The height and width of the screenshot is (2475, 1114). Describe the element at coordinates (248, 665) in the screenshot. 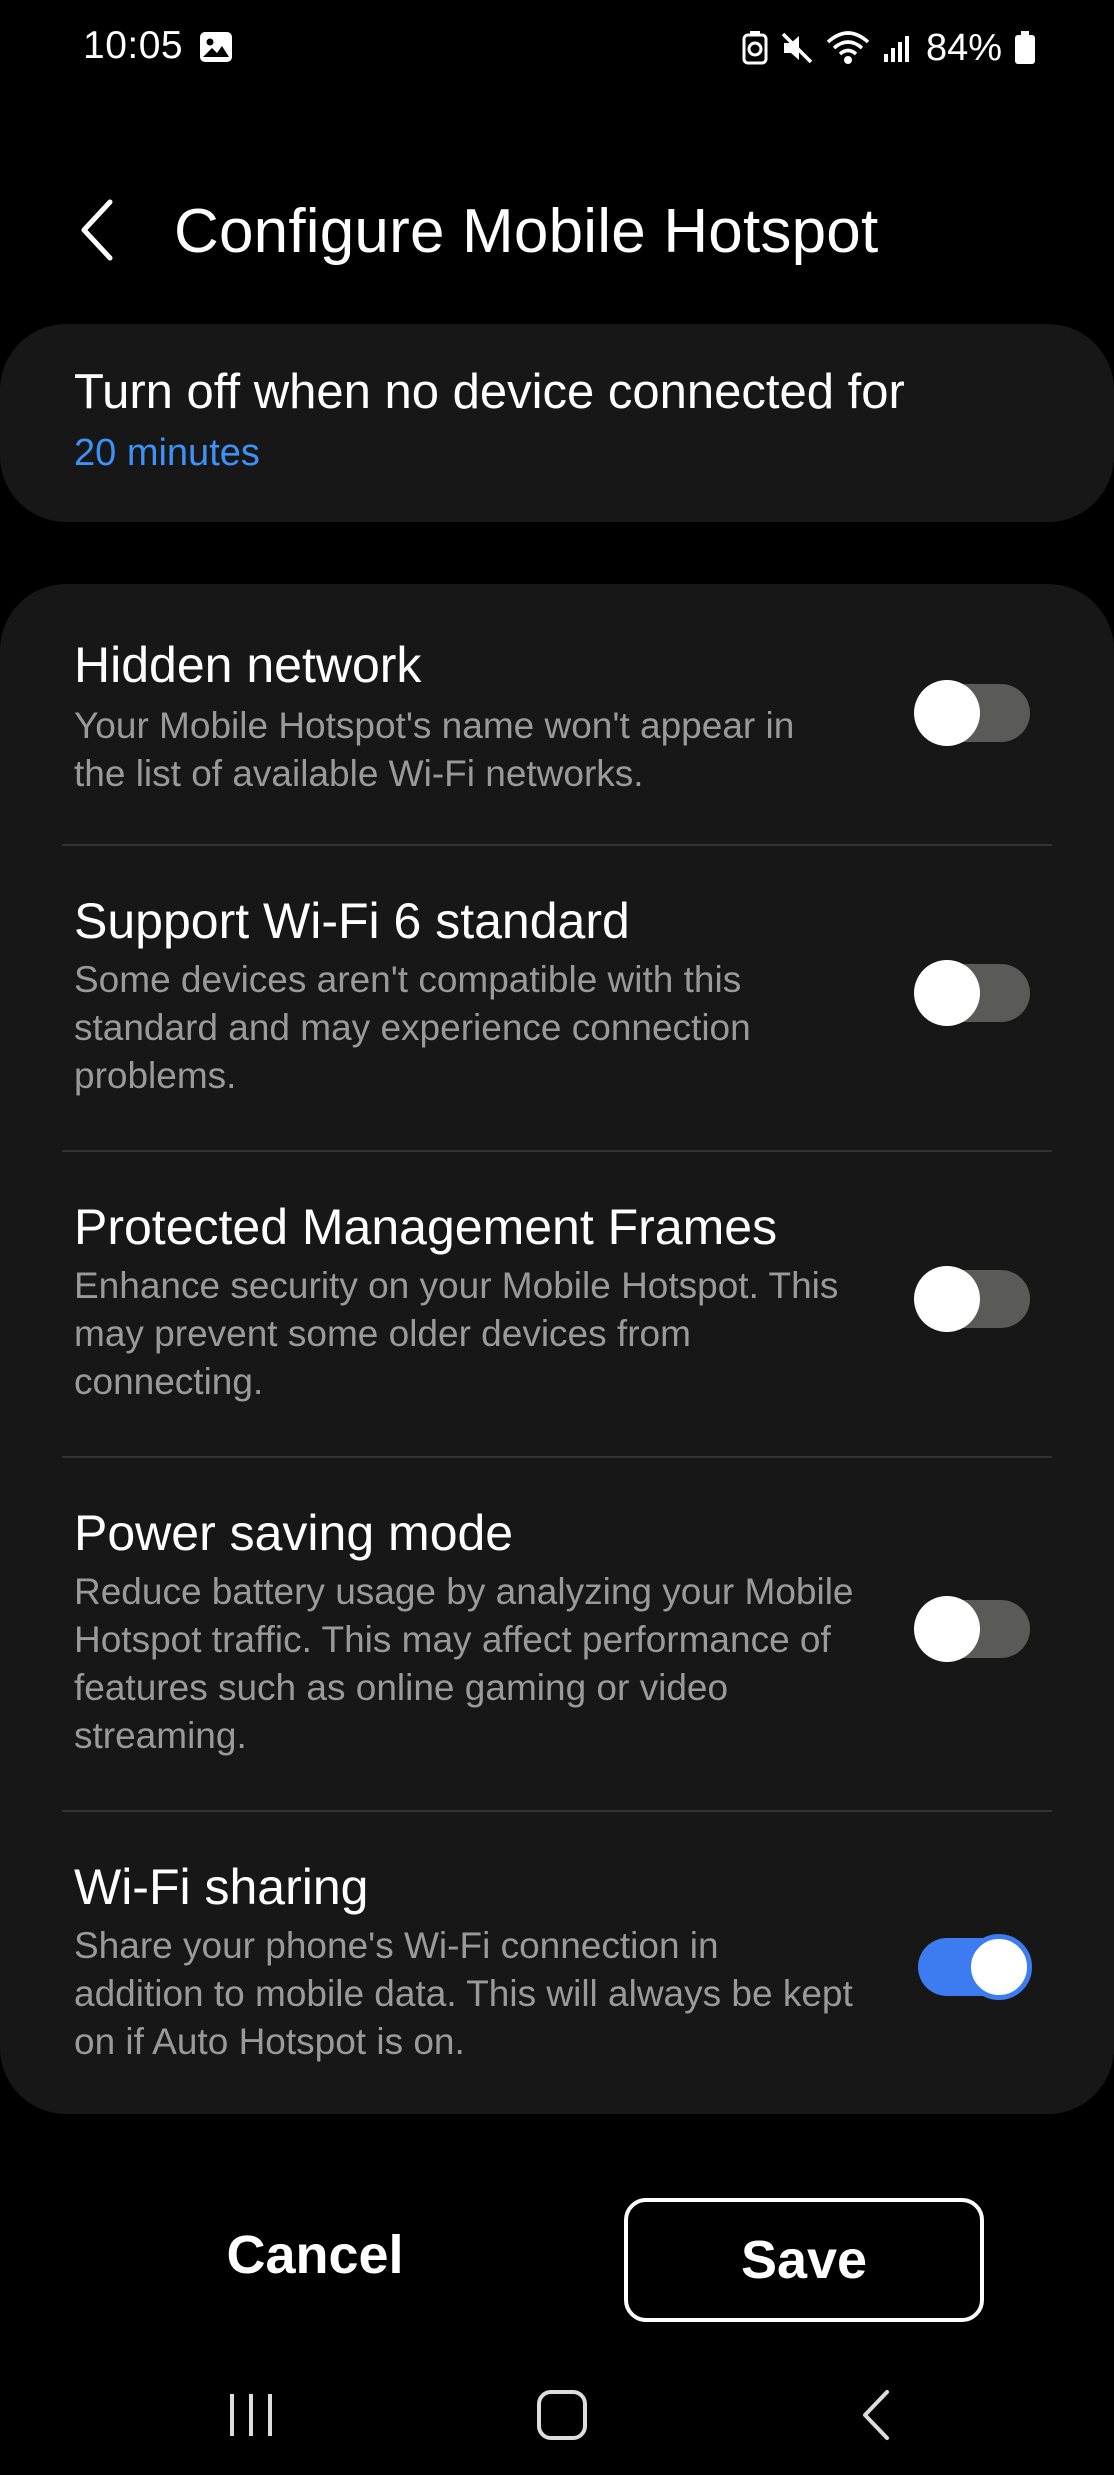

I see `option-title: Hidden network` at that location.